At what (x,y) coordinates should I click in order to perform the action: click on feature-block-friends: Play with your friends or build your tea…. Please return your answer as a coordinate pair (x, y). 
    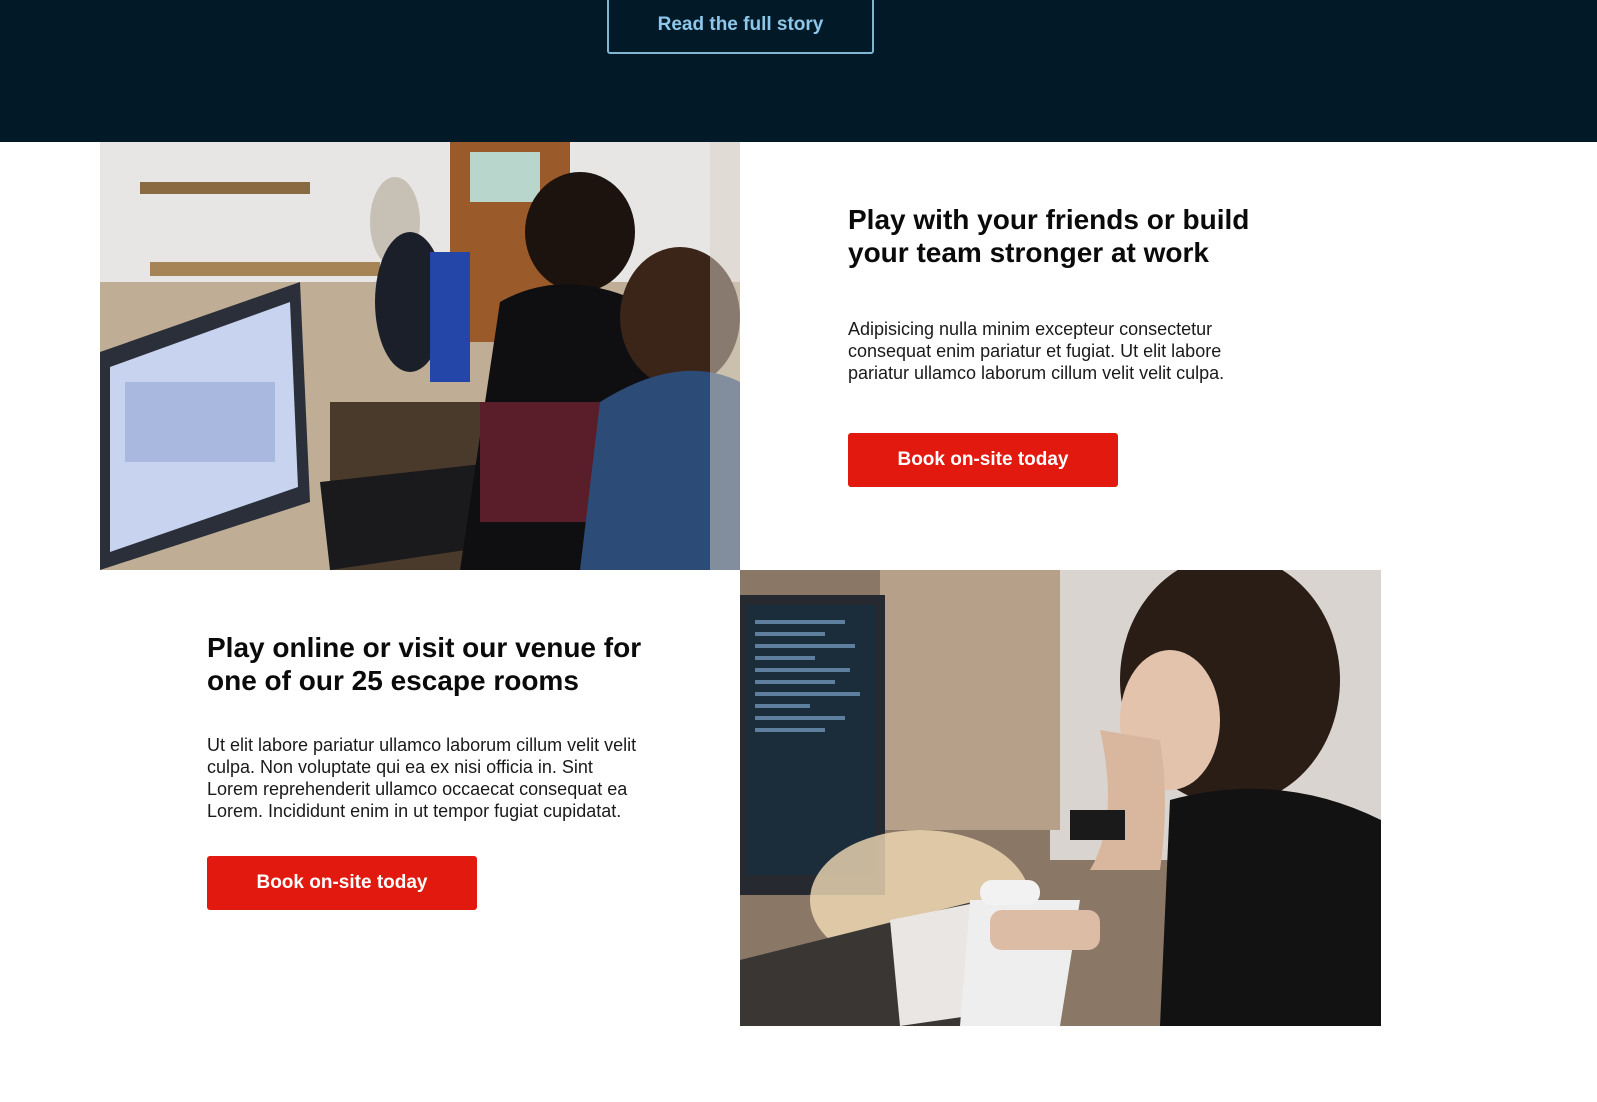
    Looking at the image, I should click on (1068, 345).